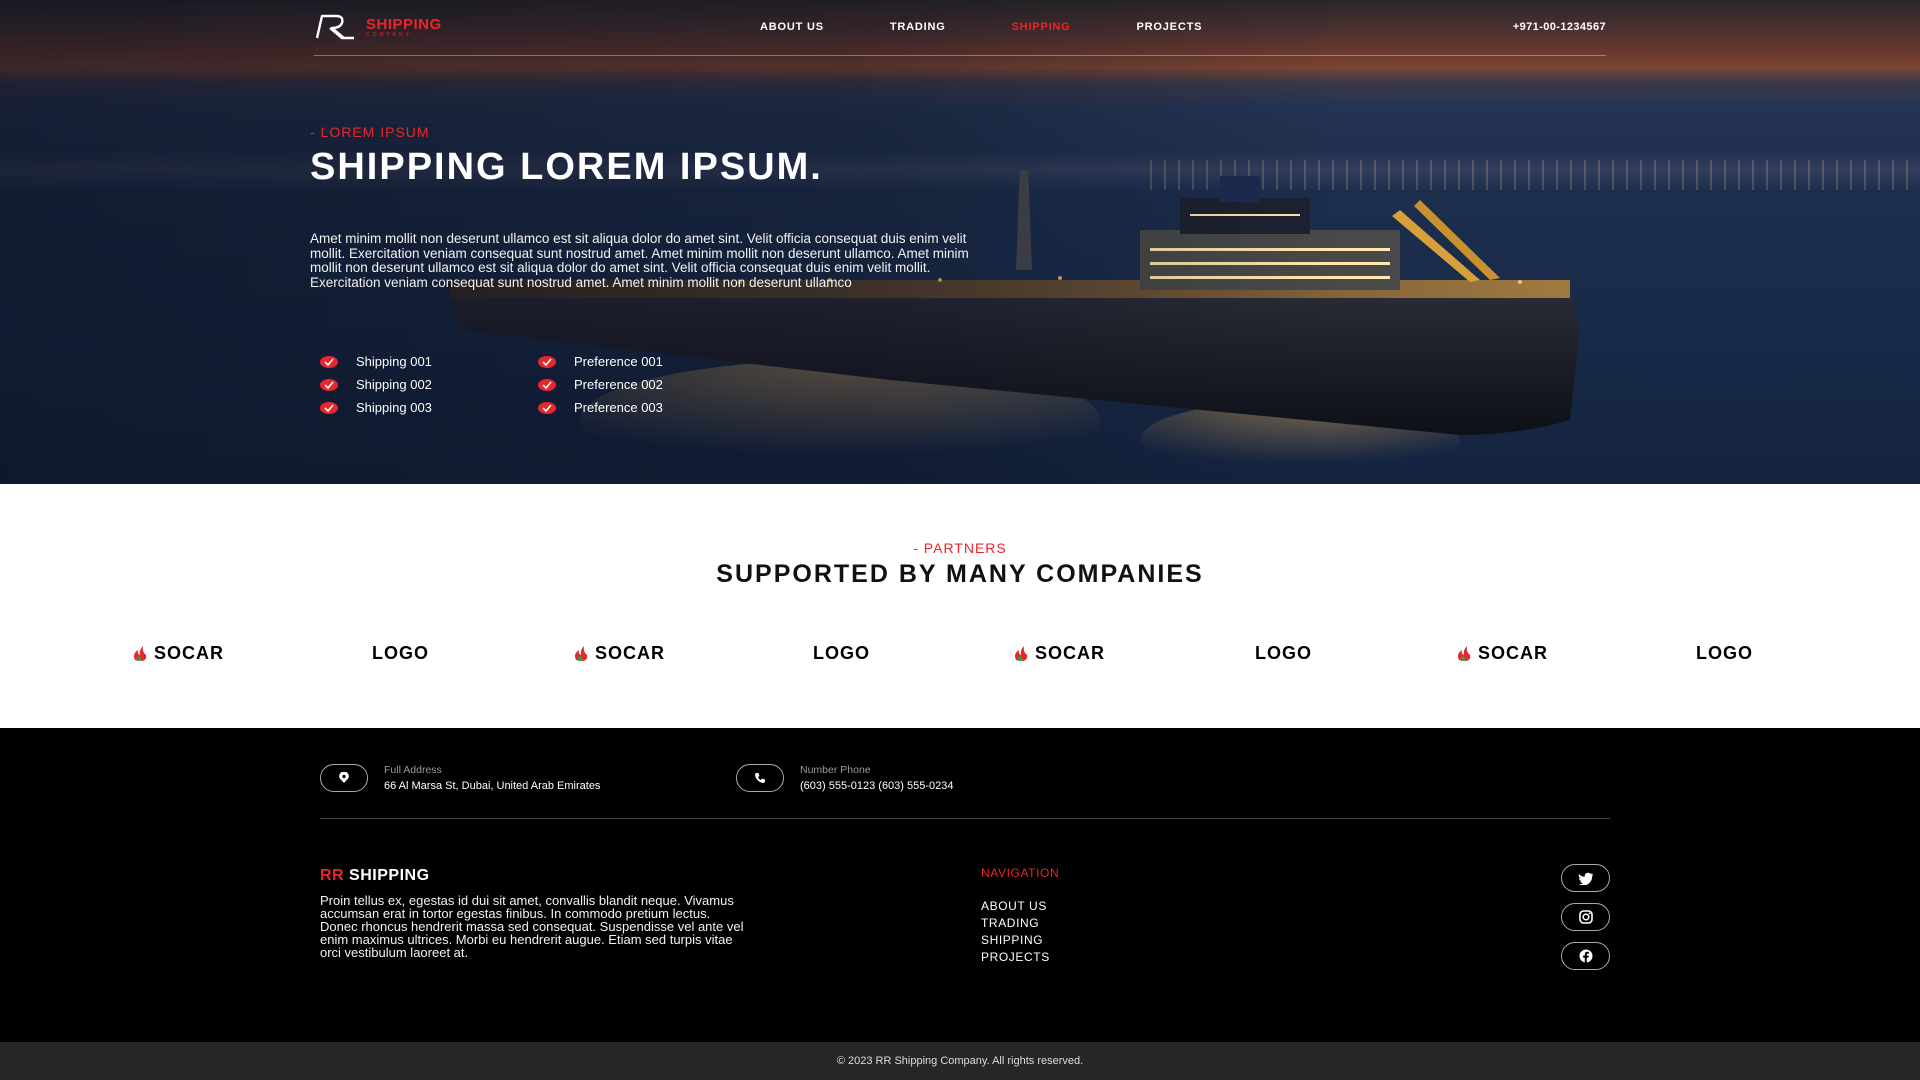 This screenshot has height=1080, width=1920. I want to click on main-navigation: ABOUT US TRADING SHIPPING PROJECTS, so click(1014, 27).